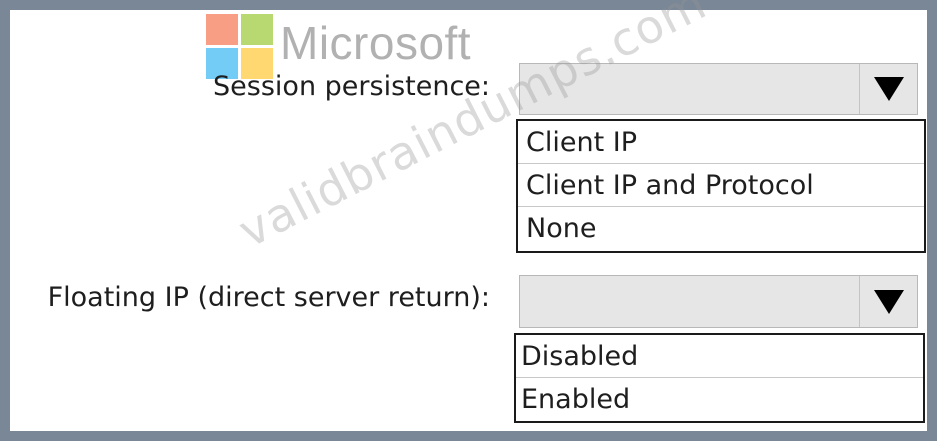 This screenshot has height=441, width=937. I want to click on logo-square-red, so click(222, 29).